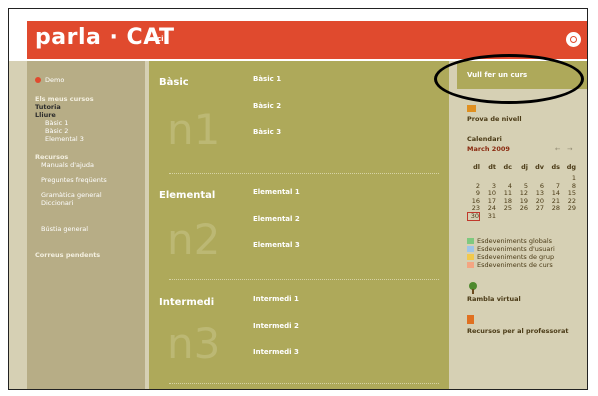  What do you see at coordinates (555, 167) in the screenshot?
I see `calendar-weekday: ds` at bounding box center [555, 167].